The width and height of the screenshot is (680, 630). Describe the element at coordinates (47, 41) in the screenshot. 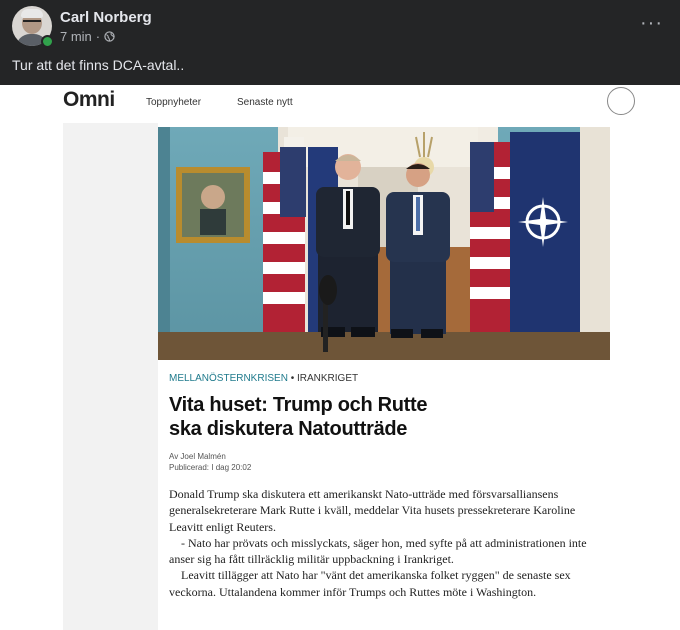

I see `online-status-icon` at that location.